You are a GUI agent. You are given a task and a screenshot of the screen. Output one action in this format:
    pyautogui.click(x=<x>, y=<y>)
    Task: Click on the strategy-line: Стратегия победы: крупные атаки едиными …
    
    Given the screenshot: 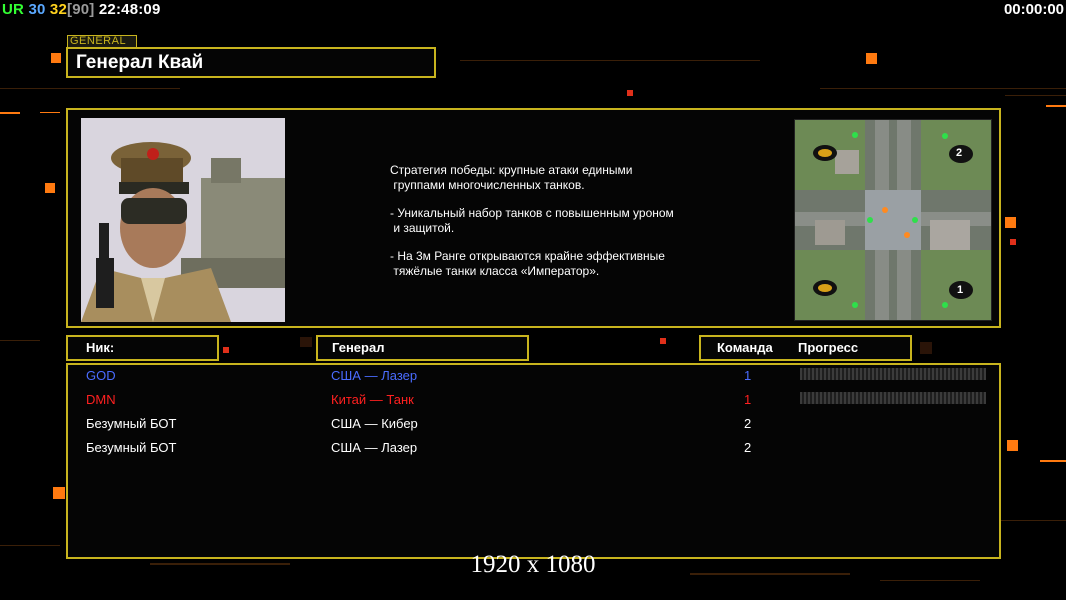 What is the action you would take?
    pyautogui.click(x=511, y=177)
    